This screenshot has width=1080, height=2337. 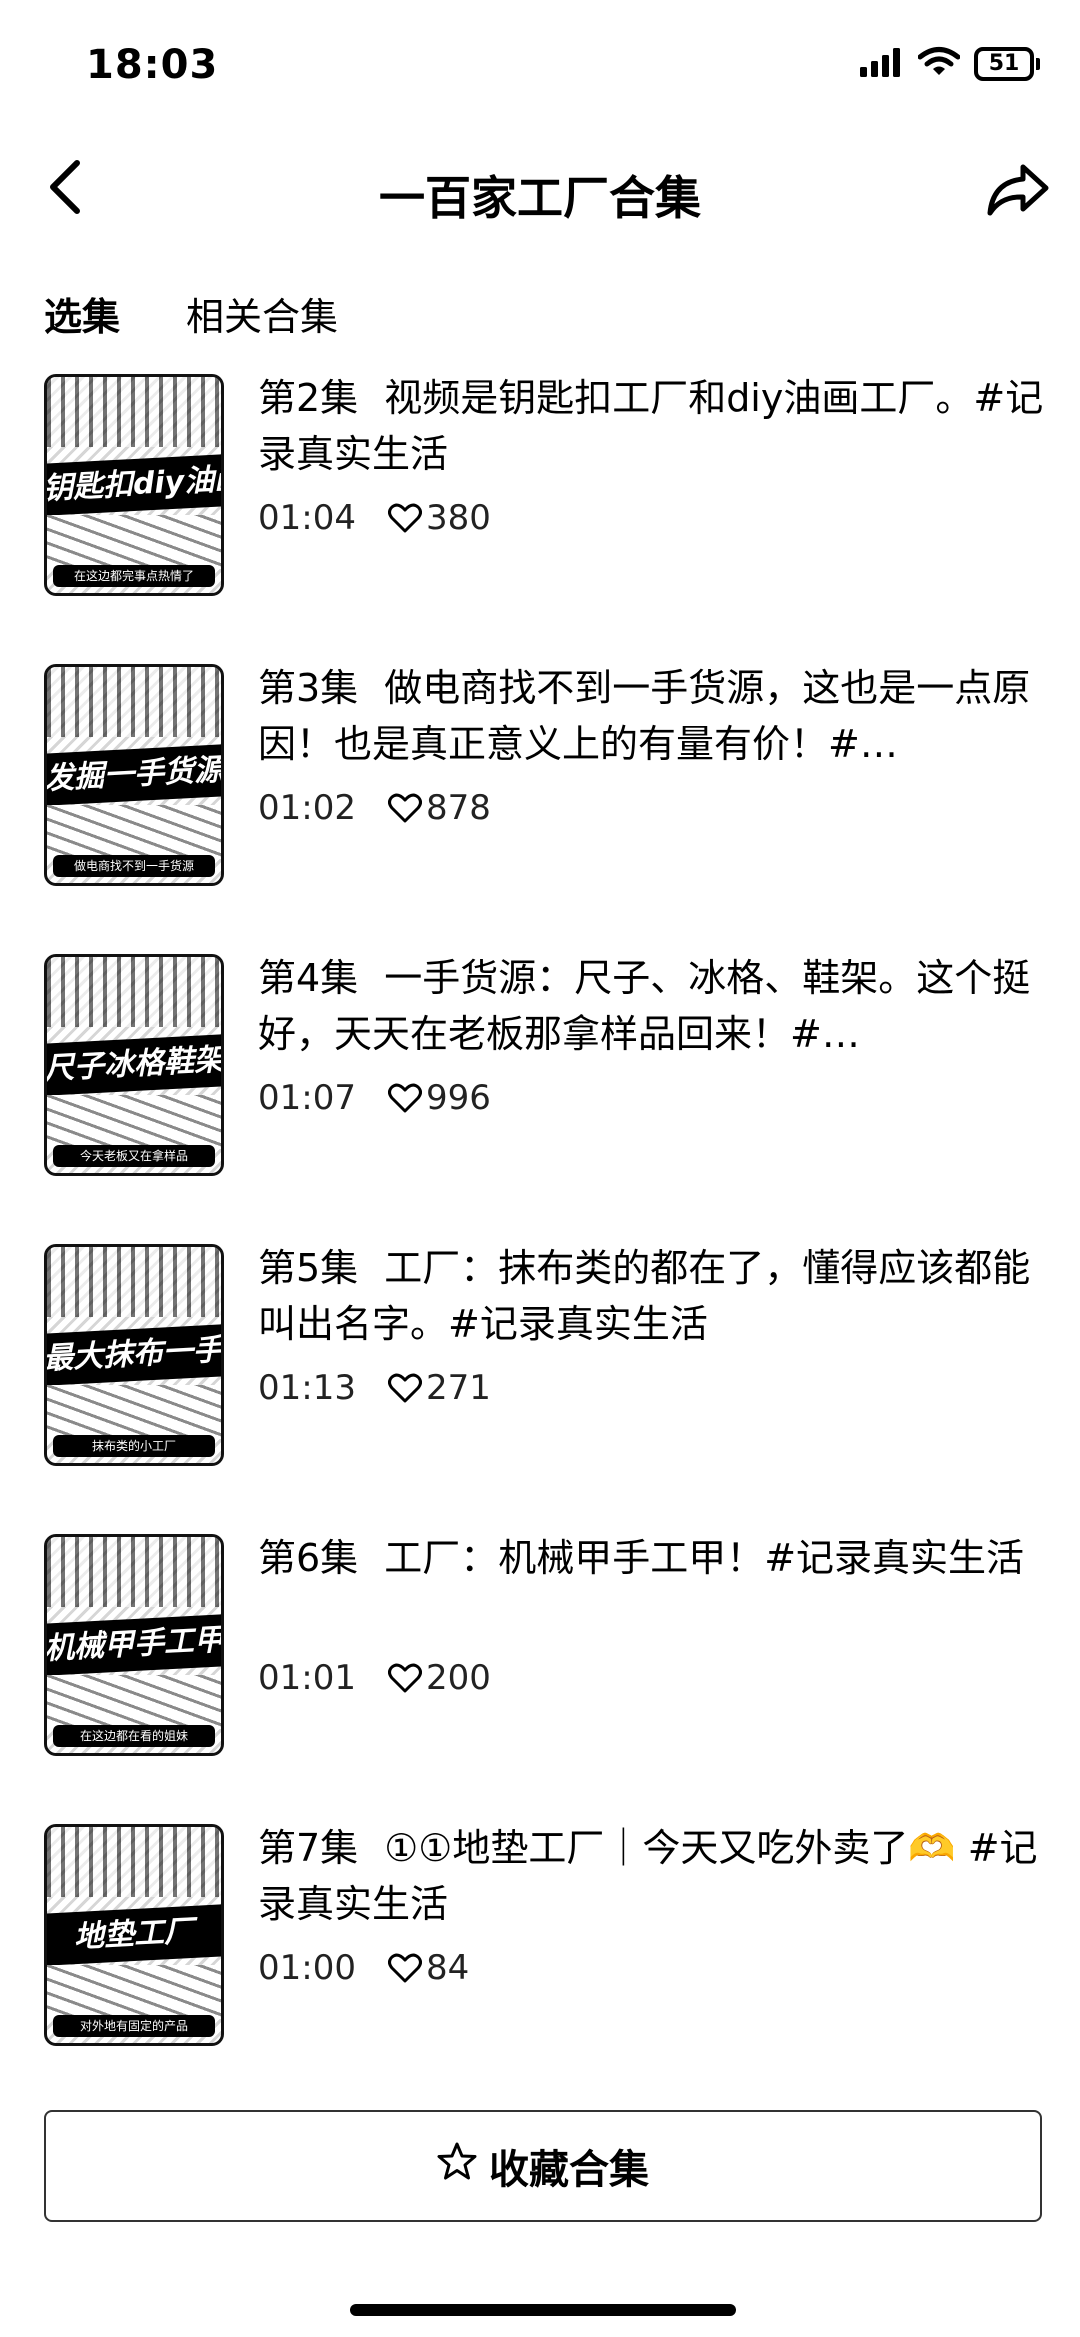 I want to click on like-count: 878, so click(x=458, y=808).